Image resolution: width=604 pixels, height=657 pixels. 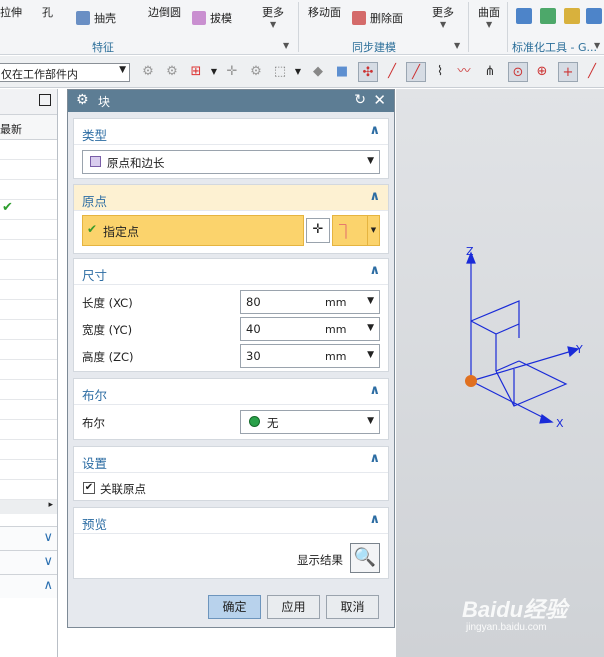 What do you see at coordinates (82, 100) in the screenshot?
I see `gear-icon: ⚙` at bounding box center [82, 100].